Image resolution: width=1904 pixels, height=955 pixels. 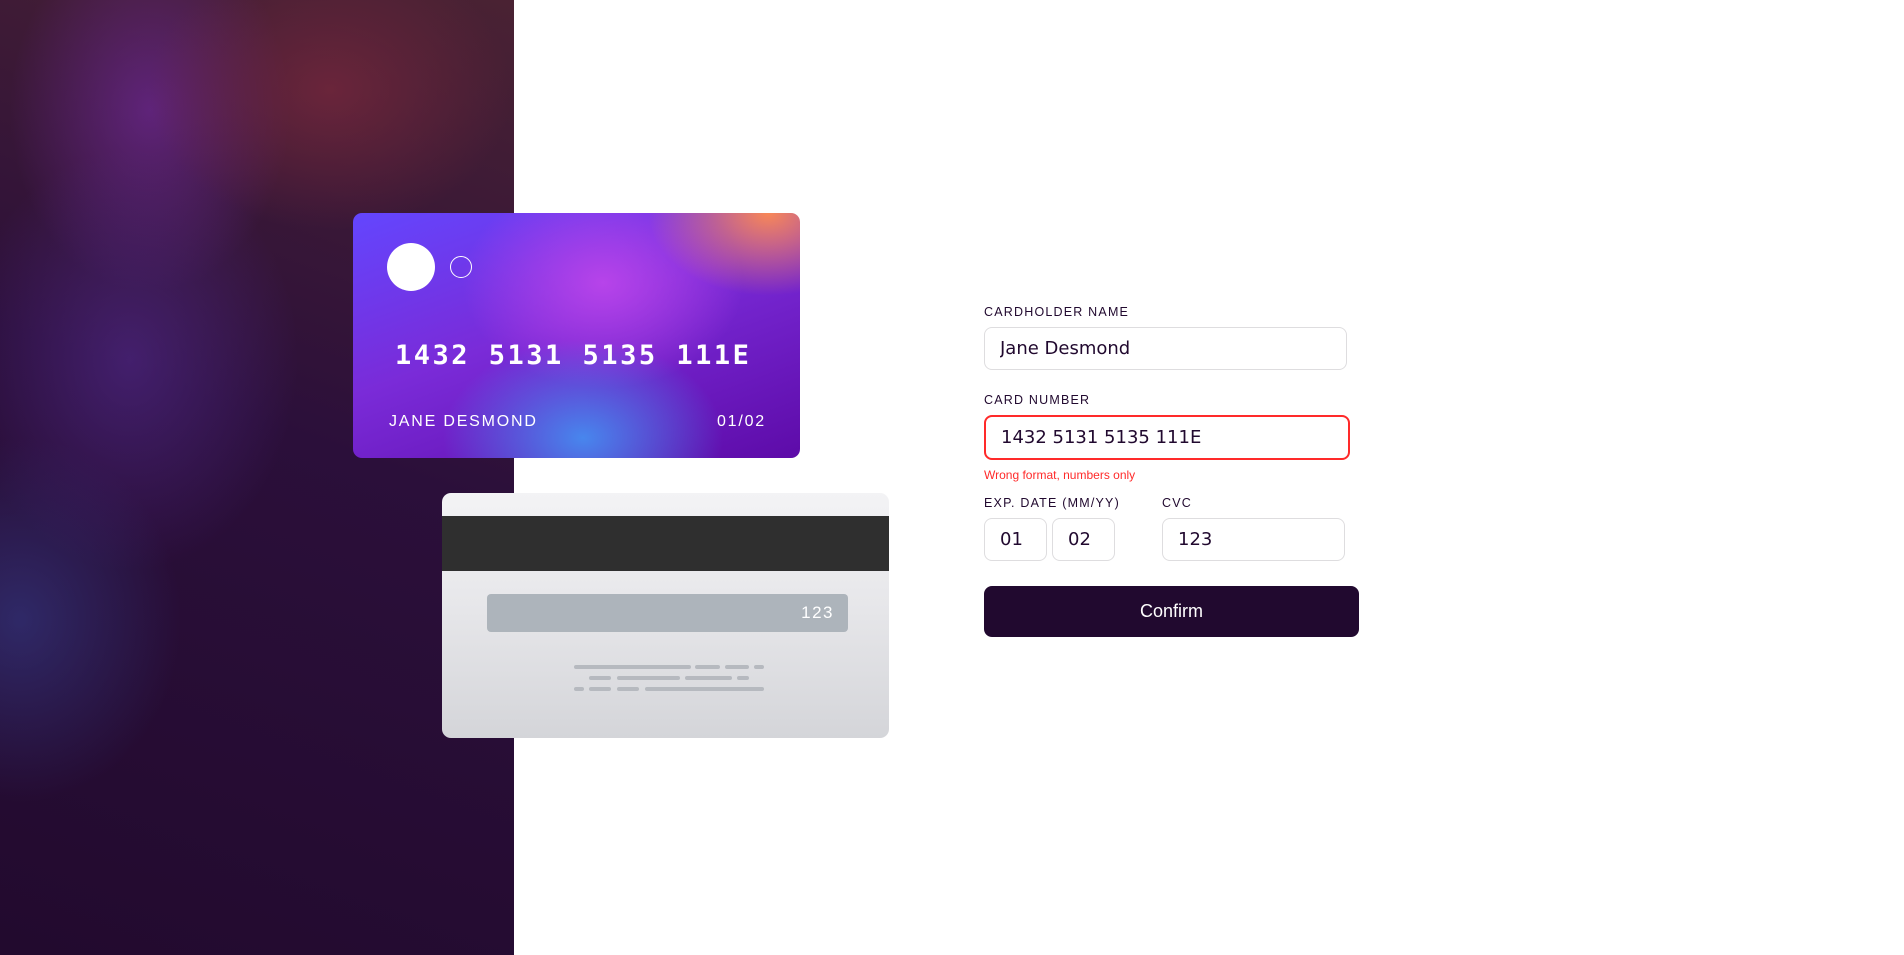 What do you see at coordinates (1167, 437) in the screenshot?
I see `card-number-input` at bounding box center [1167, 437].